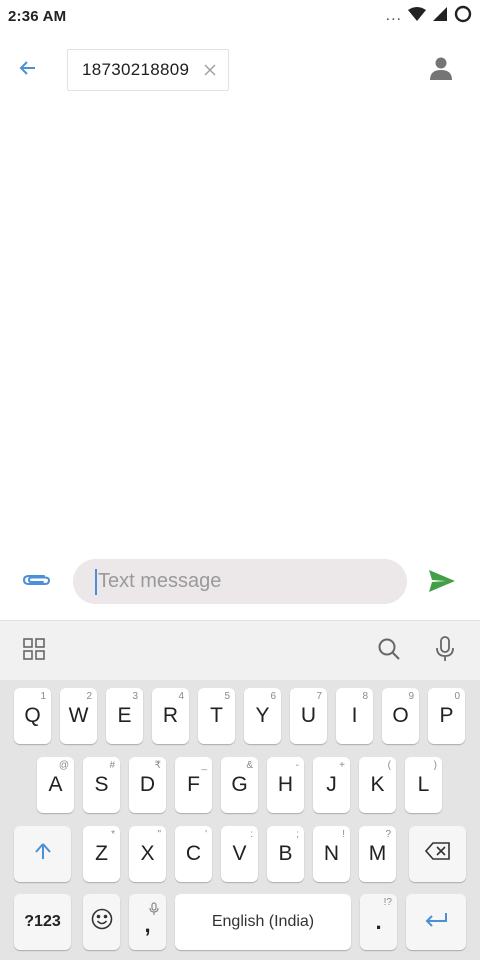 The image size is (480, 960). I want to click on key-c: C ', so click(193, 854).